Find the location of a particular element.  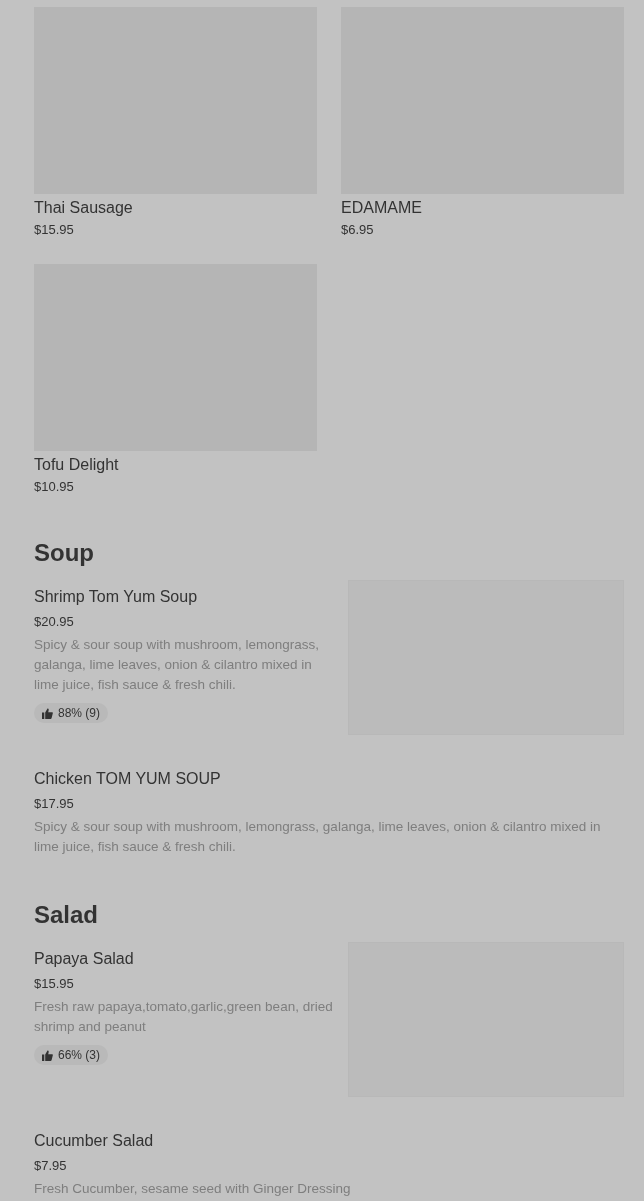

item-name: Shrimp Tom Yum Soup is located at coordinates (185, 597).